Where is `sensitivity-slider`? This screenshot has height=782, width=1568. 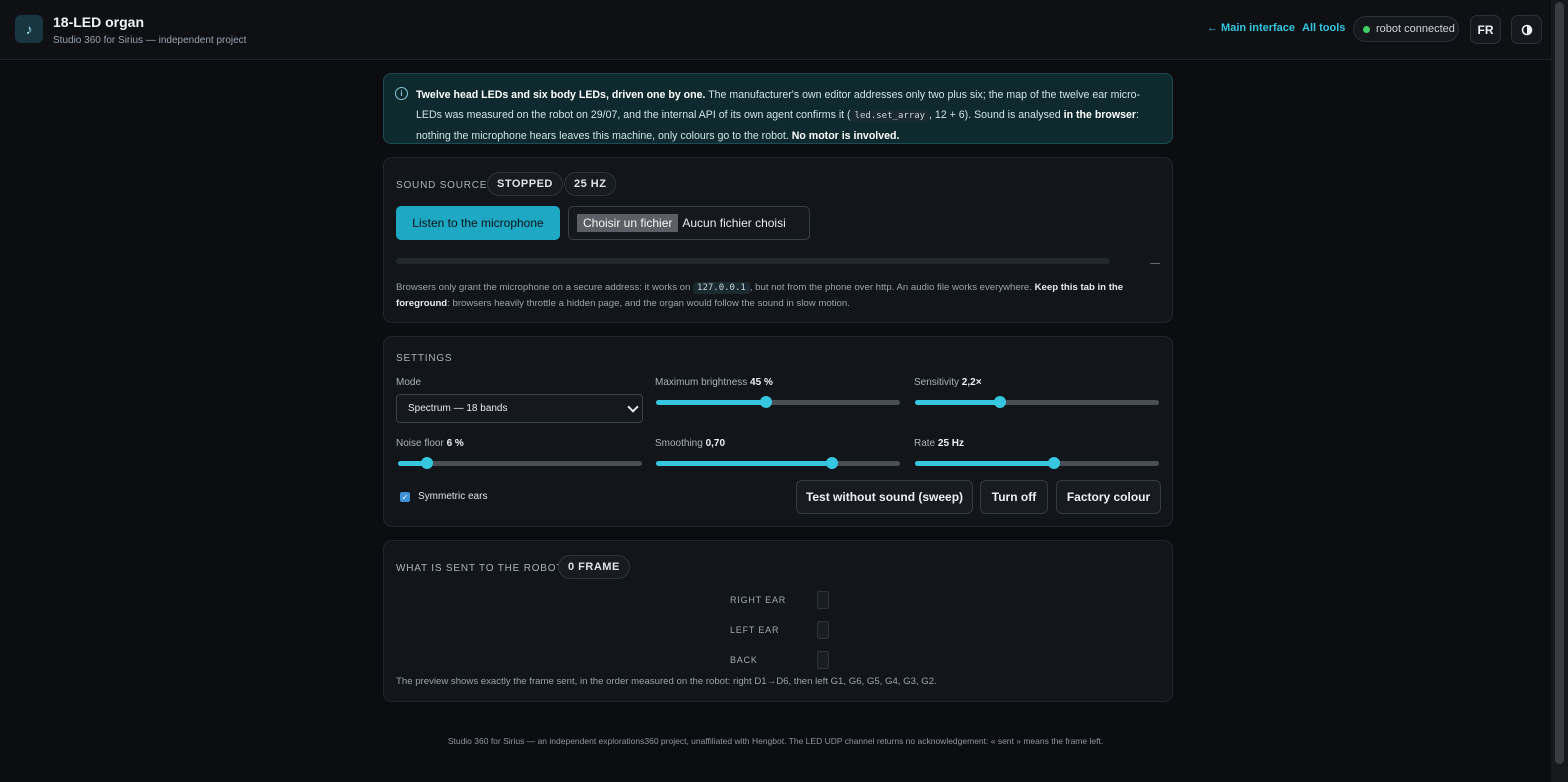
sensitivity-slider is located at coordinates (1037, 402).